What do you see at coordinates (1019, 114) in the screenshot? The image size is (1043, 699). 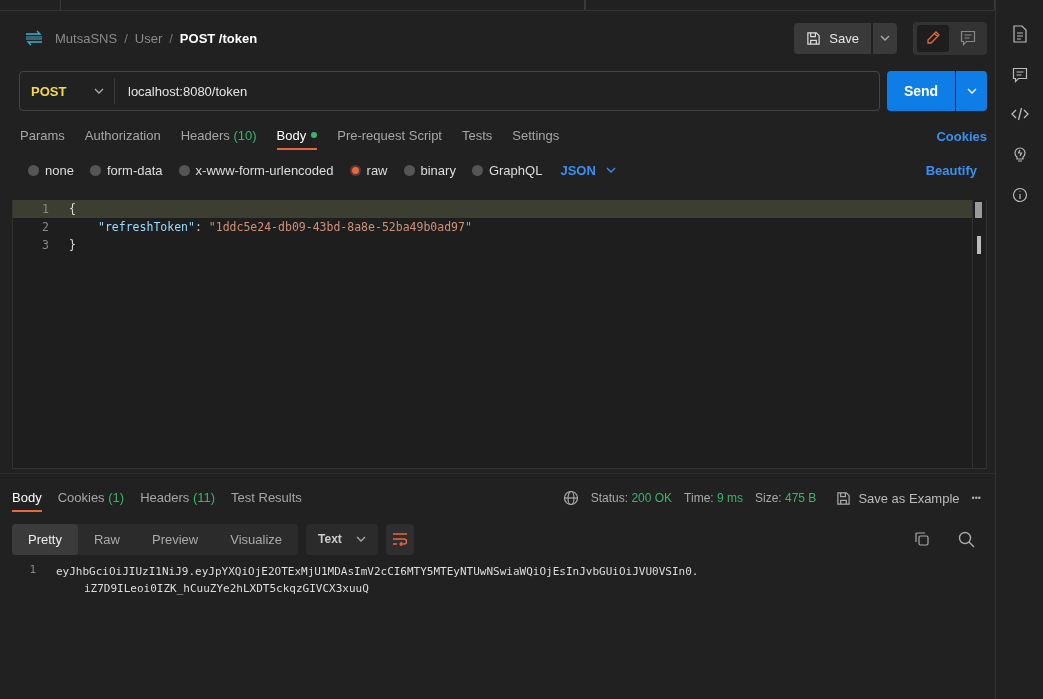 I see `code-icon` at bounding box center [1019, 114].